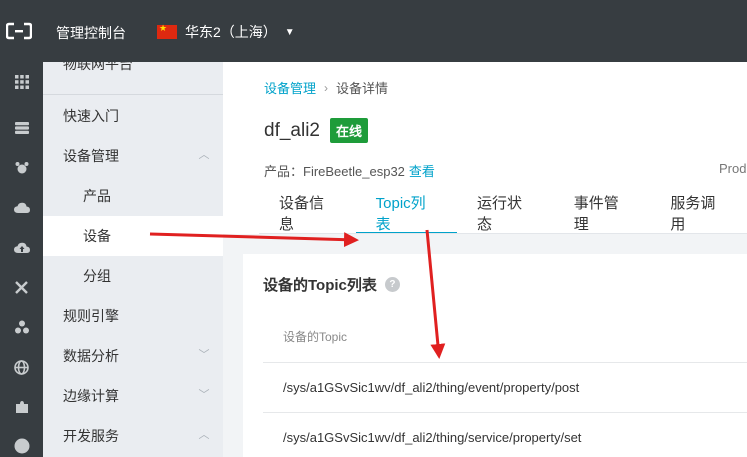 Image resolution: width=747 pixels, height=457 pixels. What do you see at coordinates (167, 31) in the screenshot?
I see `china-flag-icon` at bounding box center [167, 31].